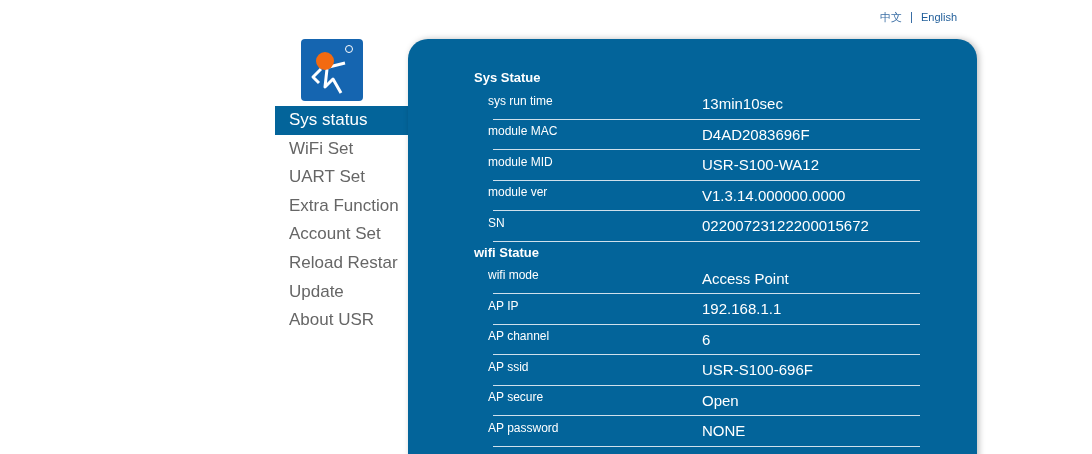 Image resolution: width=1092 pixels, height=454 pixels. I want to click on field-value: V1.3.14.000000.0000, so click(774, 195).